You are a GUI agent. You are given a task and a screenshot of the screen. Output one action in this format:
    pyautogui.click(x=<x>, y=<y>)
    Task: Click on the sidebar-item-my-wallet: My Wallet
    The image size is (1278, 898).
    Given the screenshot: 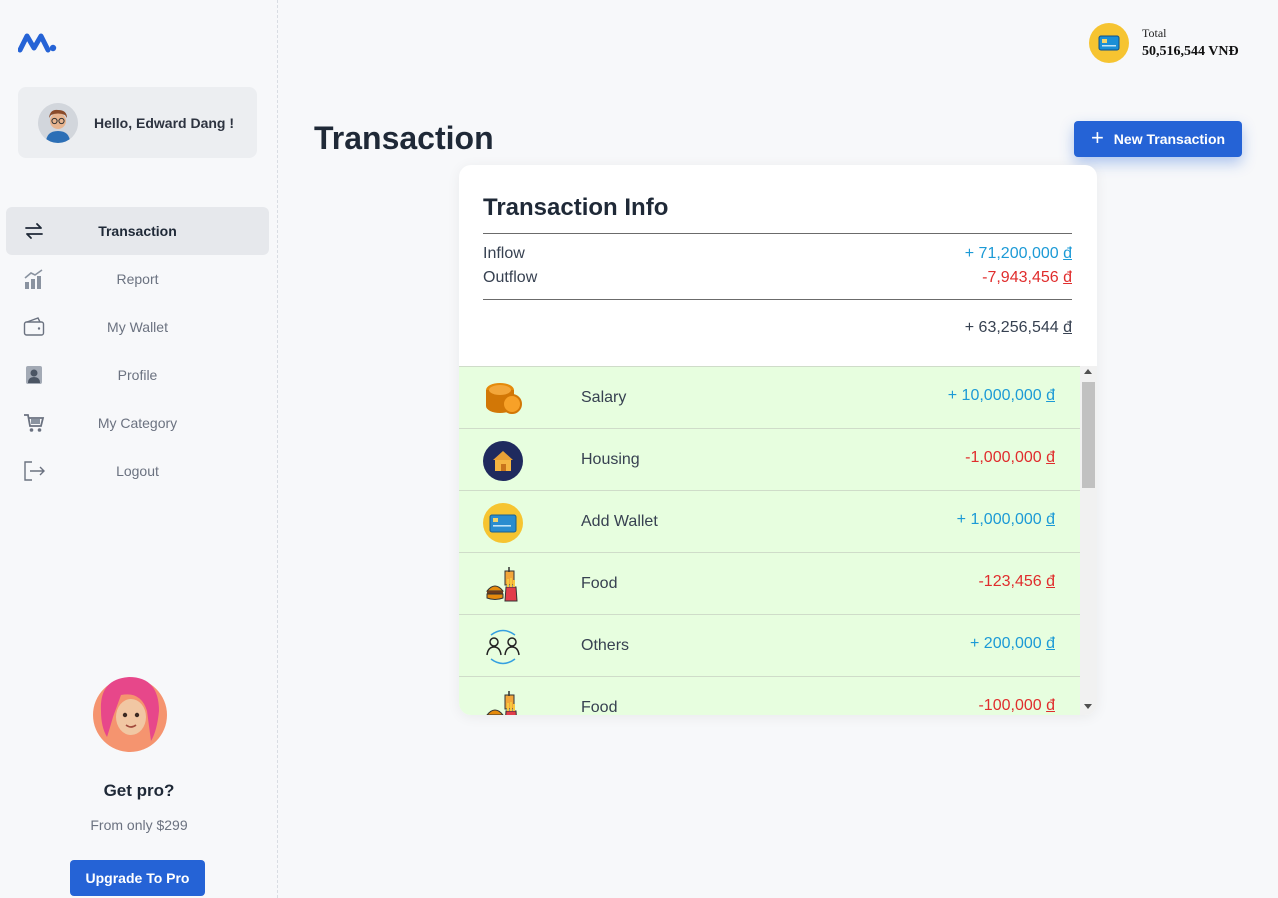 What is the action you would take?
    pyautogui.click(x=137, y=327)
    